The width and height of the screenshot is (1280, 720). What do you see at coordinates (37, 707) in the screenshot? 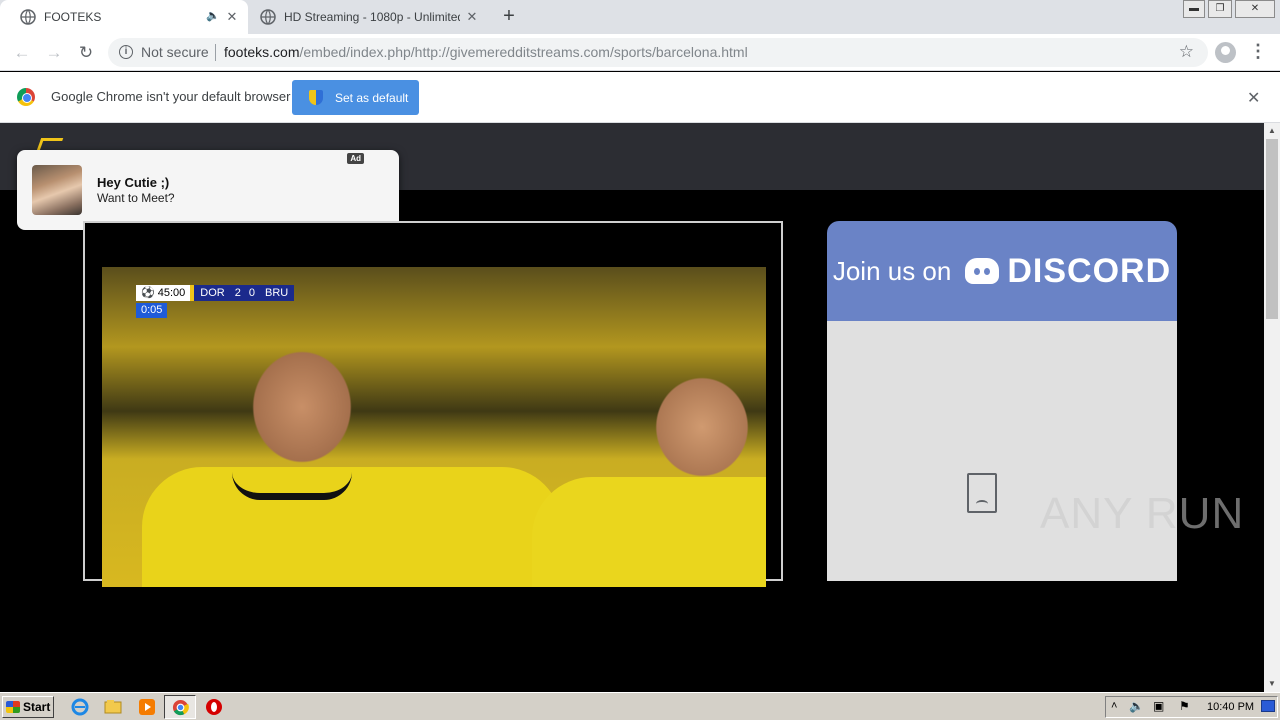
I see `start-label: Start` at bounding box center [37, 707].